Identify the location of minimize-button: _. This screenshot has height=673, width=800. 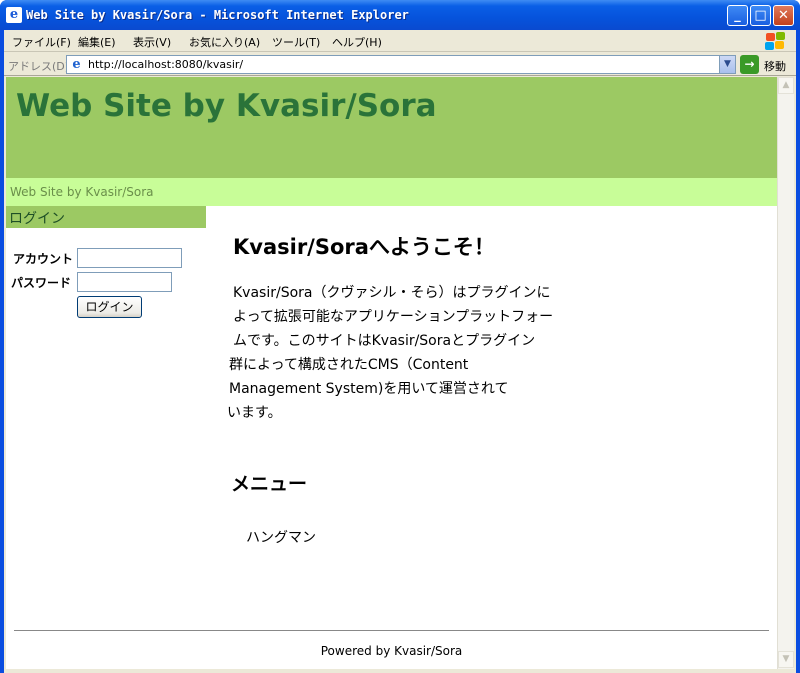
(737, 15).